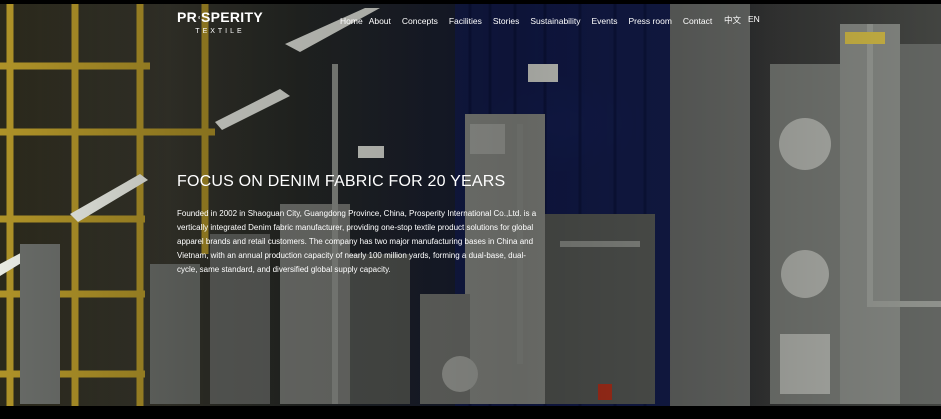 The height and width of the screenshot is (419, 941). Describe the element at coordinates (187, 17) in the screenshot. I see `brand-name-start: PR` at that location.